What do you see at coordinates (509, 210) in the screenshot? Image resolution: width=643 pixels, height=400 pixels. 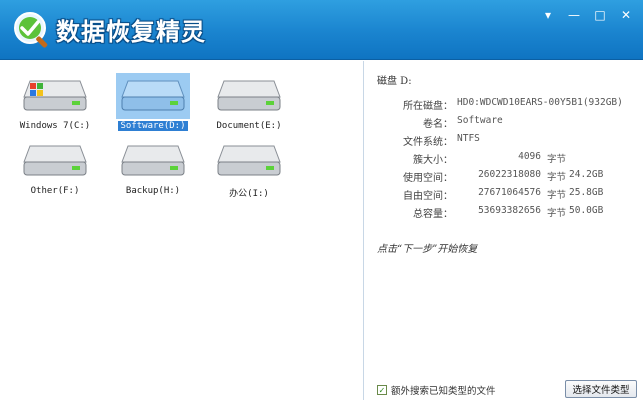 I see `info-bytes: 53693382656` at bounding box center [509, 210].